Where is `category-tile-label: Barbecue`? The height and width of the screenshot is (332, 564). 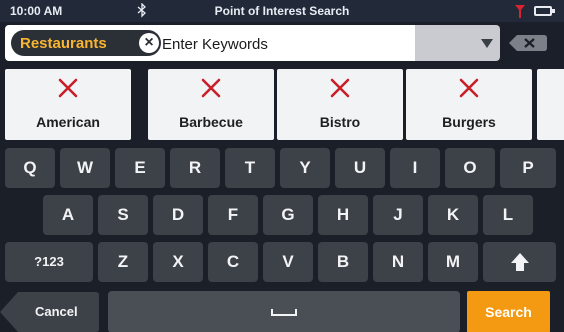 category-tile-label: Barbecue is located at coordinates (211, 122).